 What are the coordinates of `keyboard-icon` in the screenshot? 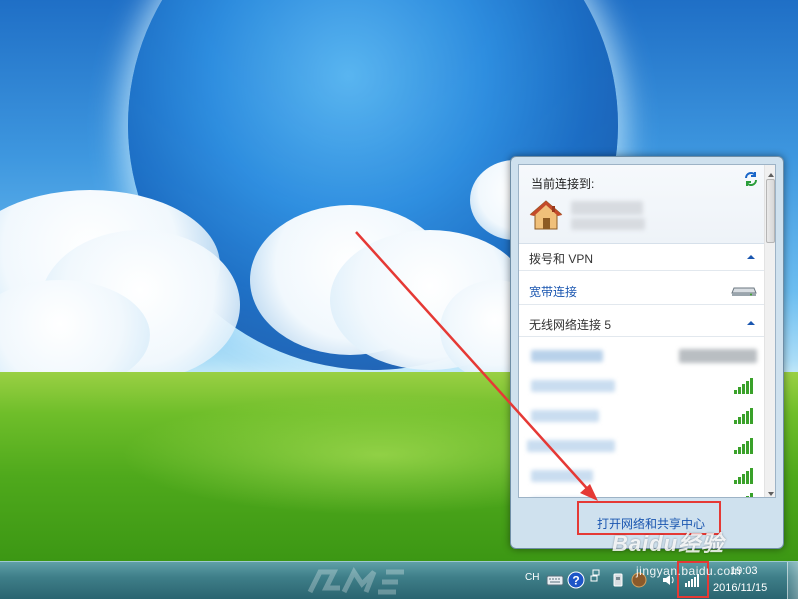 It's located at (555, 580).